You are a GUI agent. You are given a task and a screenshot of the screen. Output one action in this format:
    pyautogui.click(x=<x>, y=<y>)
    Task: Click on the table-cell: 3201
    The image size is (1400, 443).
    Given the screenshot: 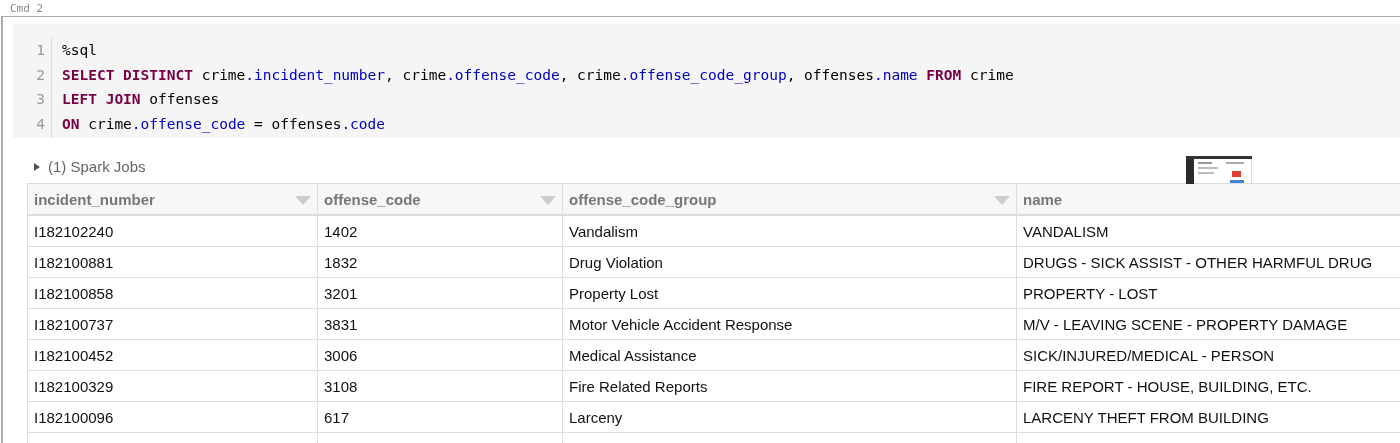 What is the action you would take?
    pyautogui.click(x=440, y=293)
    